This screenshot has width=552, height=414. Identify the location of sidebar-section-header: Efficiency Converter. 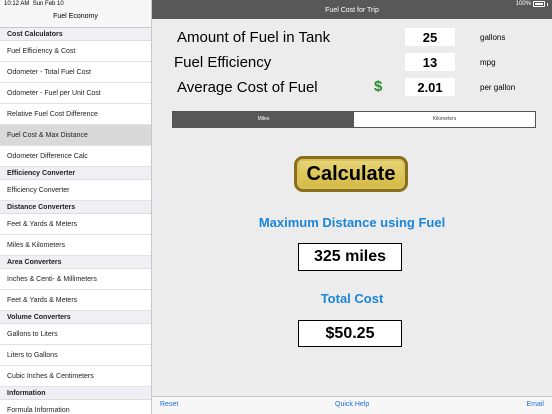
(75, 173).